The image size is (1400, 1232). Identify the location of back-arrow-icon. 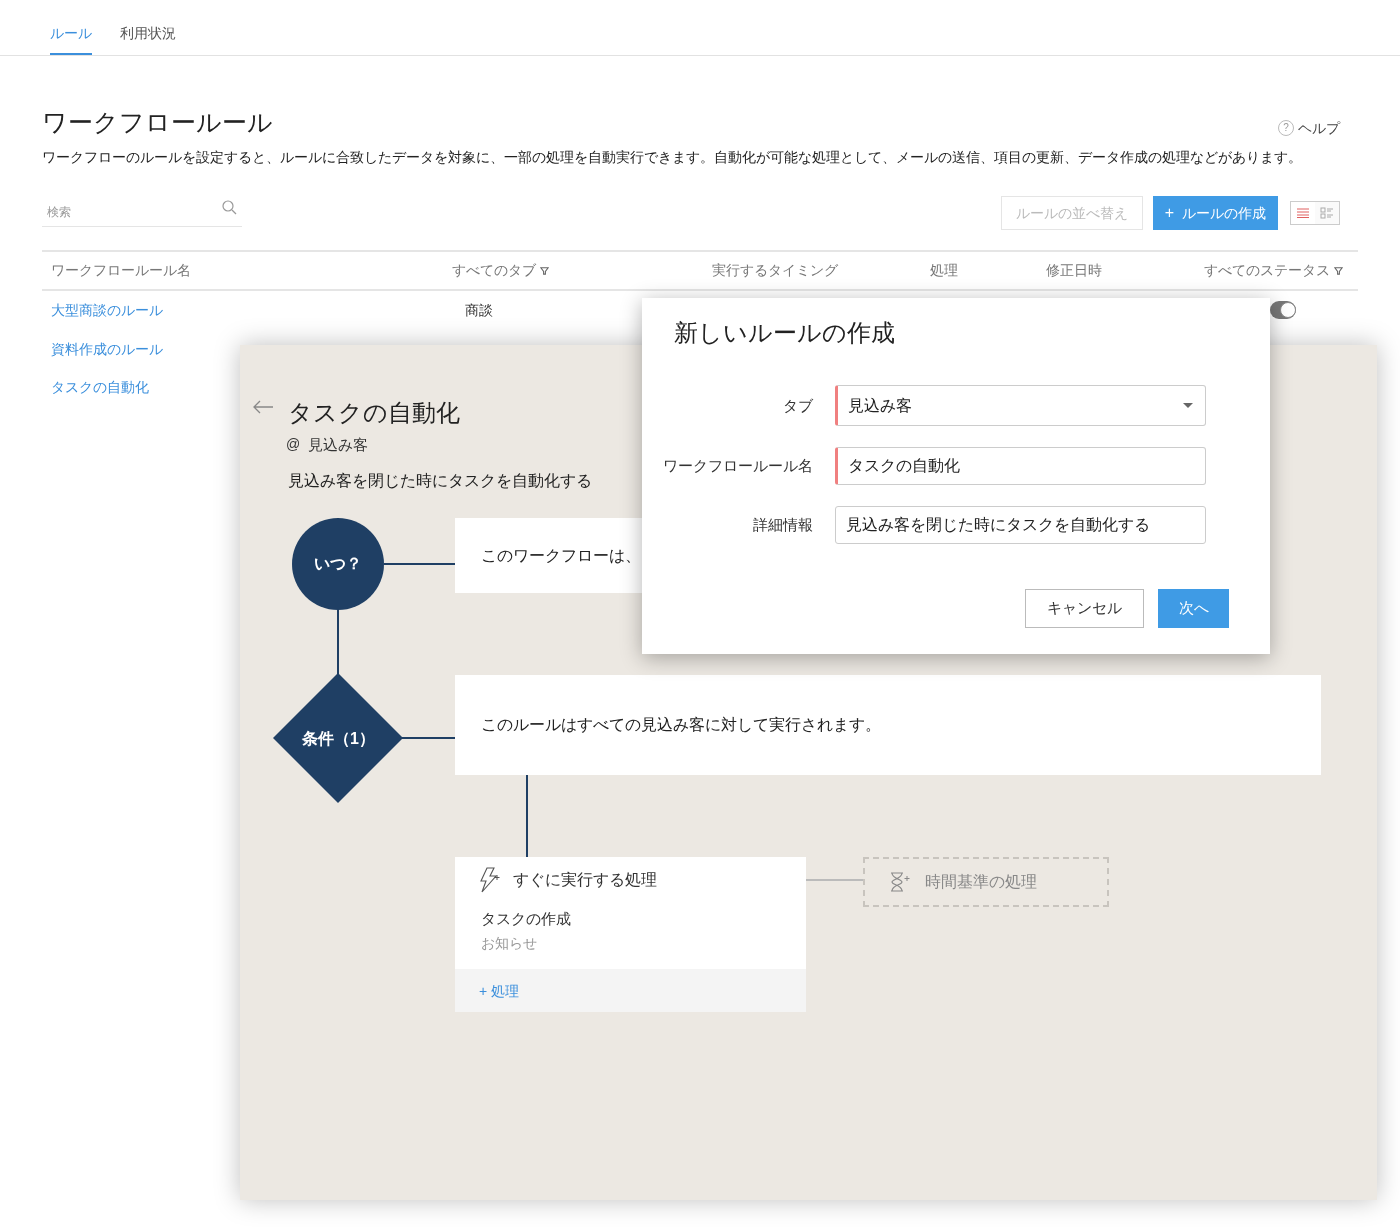
(263, 407).